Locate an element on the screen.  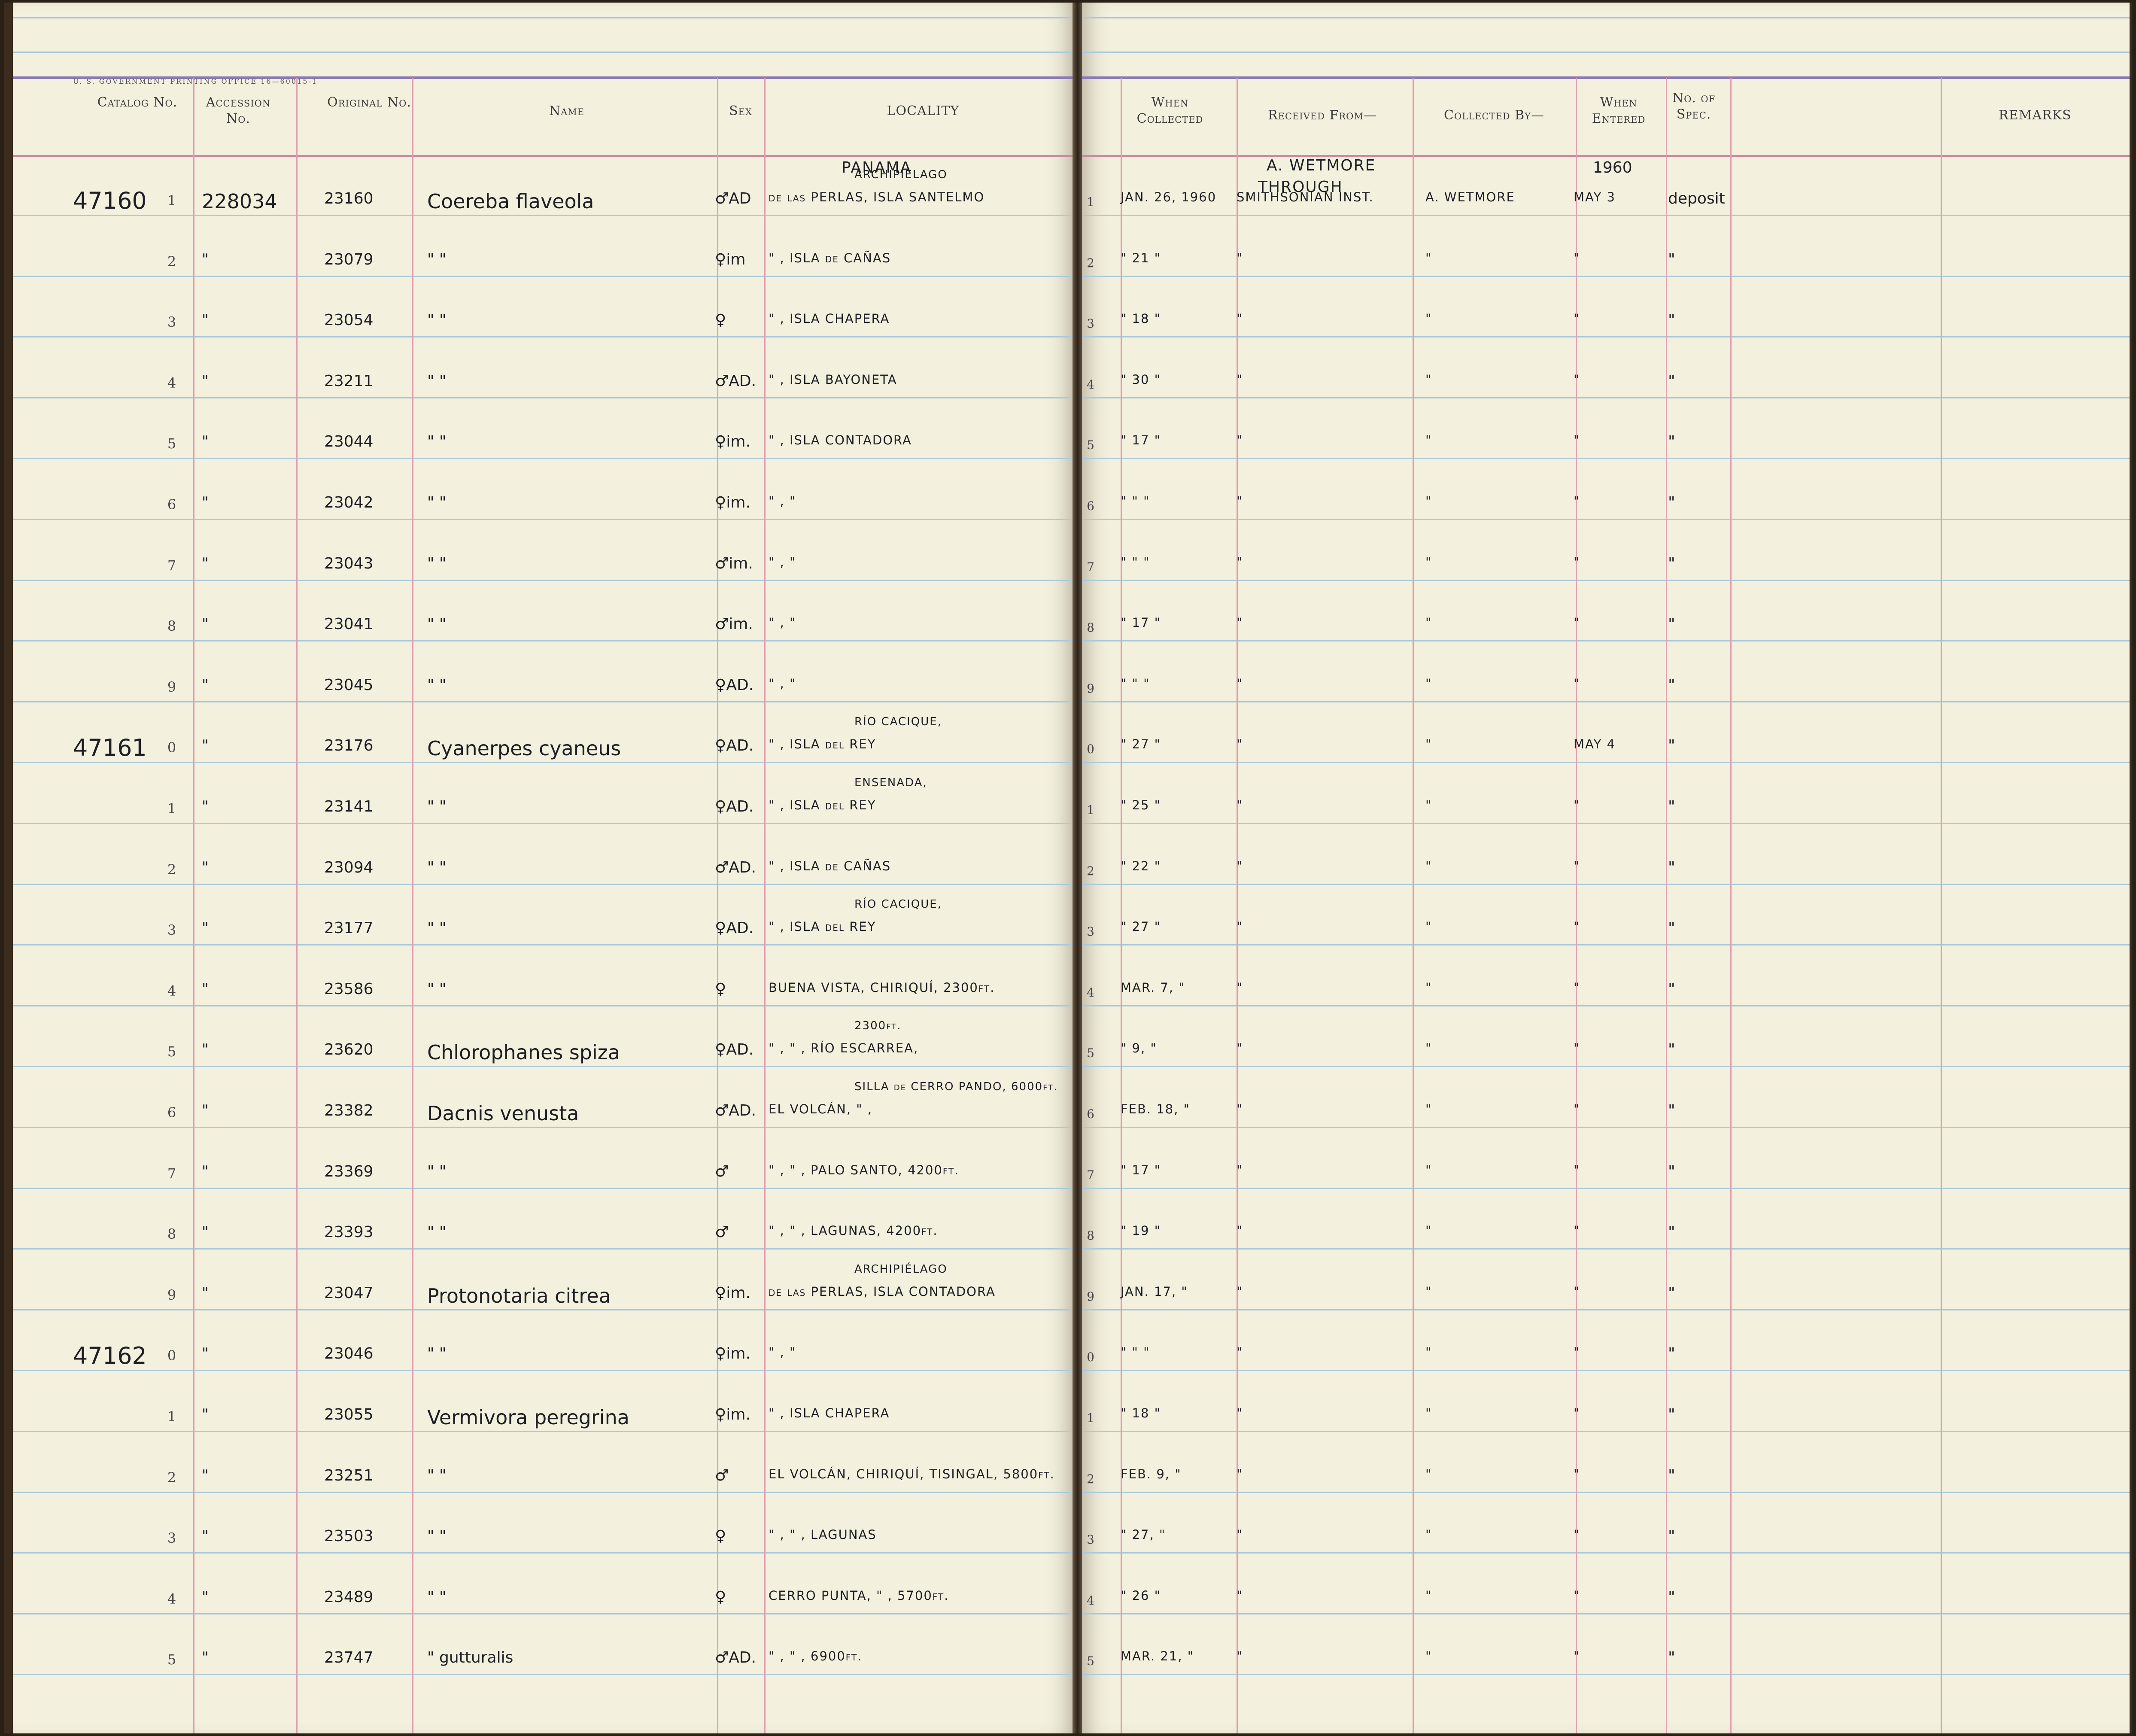
when-entered-cell: MAY 4 is located at coordinates (1595, 744).